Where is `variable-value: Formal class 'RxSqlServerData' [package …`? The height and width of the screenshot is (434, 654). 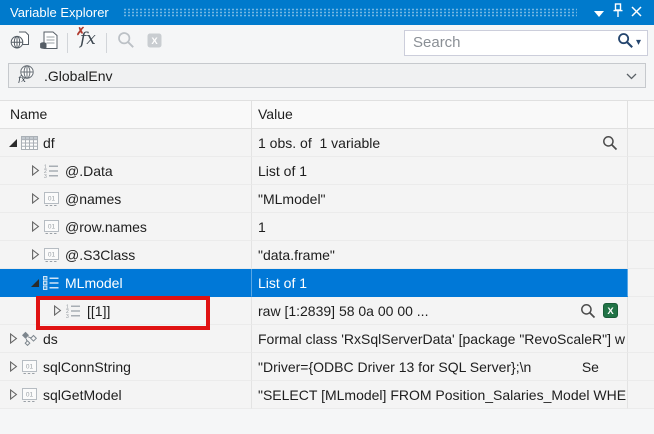
variable-value: Formal class 'RxSqlServerData' [package … is located at coordinates (441, 338).